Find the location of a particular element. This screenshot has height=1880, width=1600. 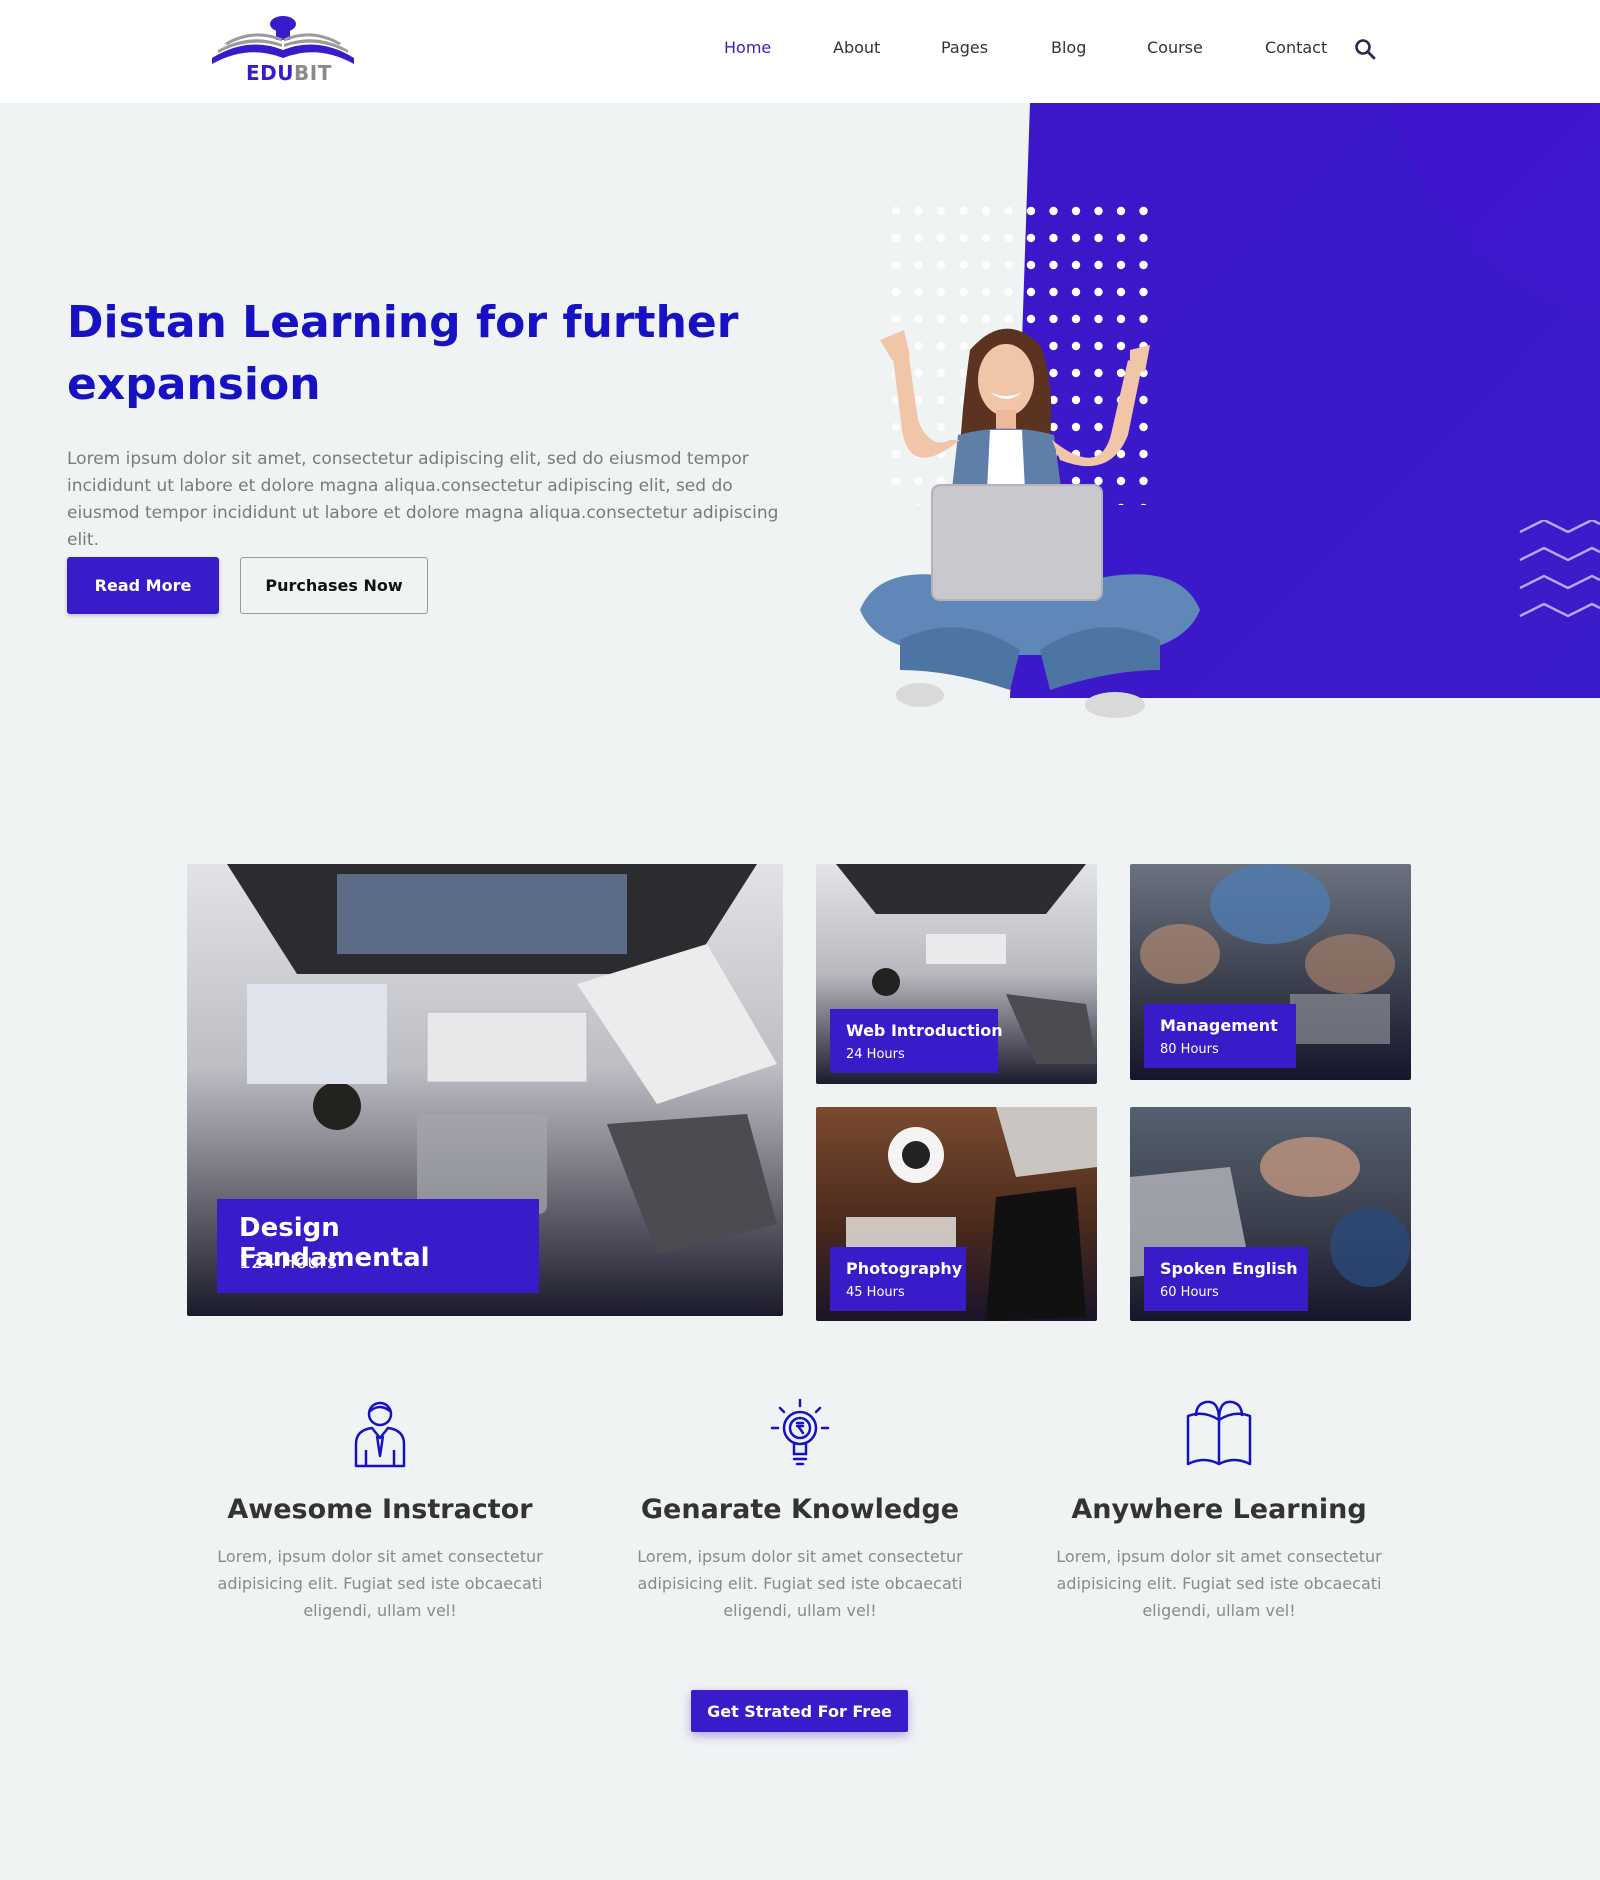

feature-title: Awesome Instractor is located at coordinates (380, 1509).